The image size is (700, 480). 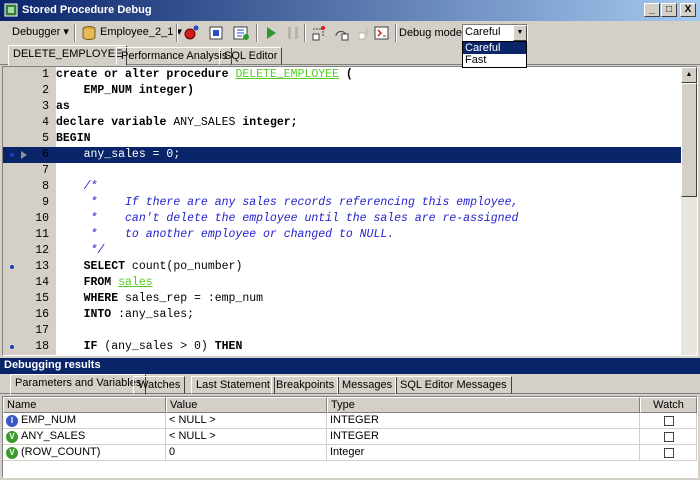 What do you see at coordinates (343, 347) in the screenshot?
I see `code-line: 18 IF (any_sales > 0) THEN` at bounding box center [343, 347].